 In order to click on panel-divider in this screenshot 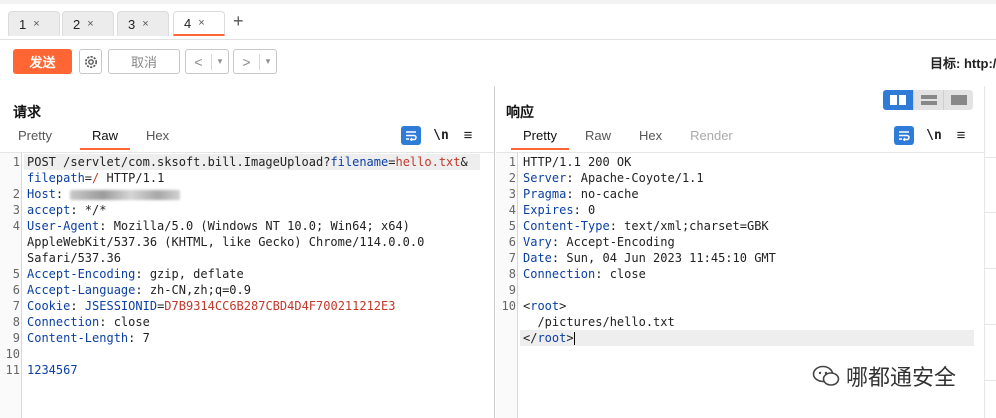, I will do `click(494, 252)`.